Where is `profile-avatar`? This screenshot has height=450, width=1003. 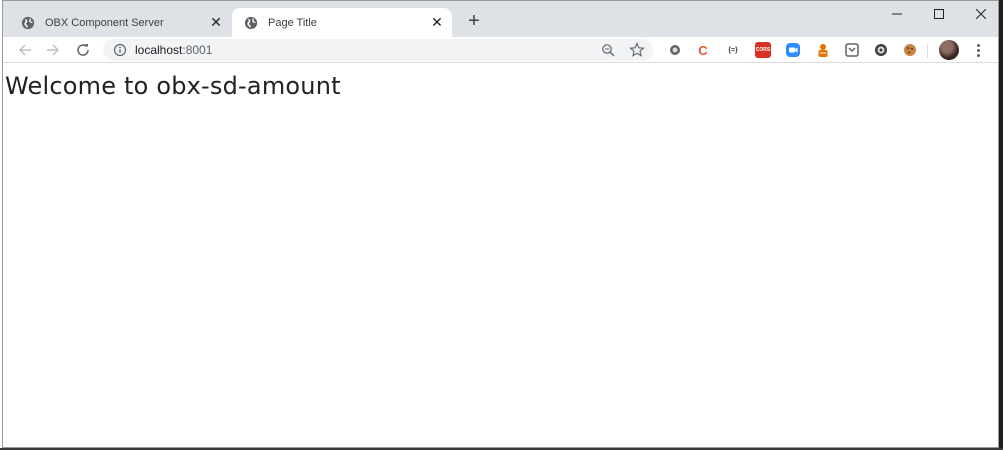 profile-avatar is located at coordinates (949, 50).